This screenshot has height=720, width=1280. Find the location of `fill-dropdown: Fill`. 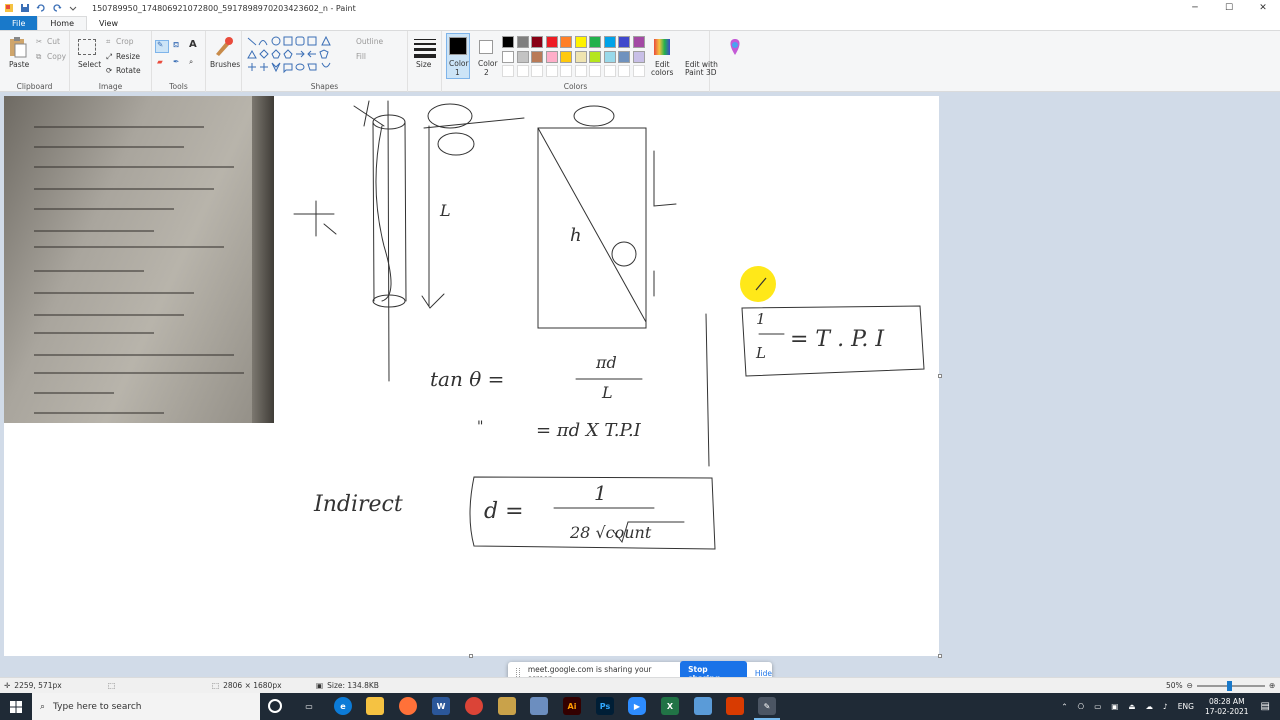

fill-dropdown: Fill is located at coordinates (361, 56).